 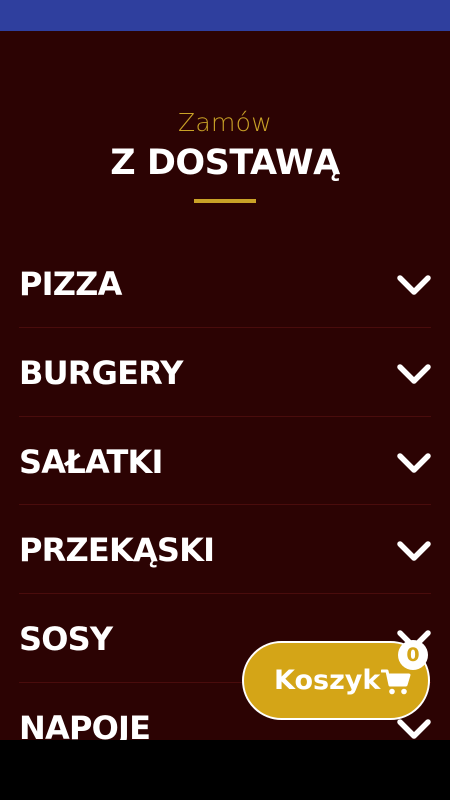 What do you see at coordinates (225, 201) in the screenshot?
I see `title-underline` at bounding box center [225, 201].